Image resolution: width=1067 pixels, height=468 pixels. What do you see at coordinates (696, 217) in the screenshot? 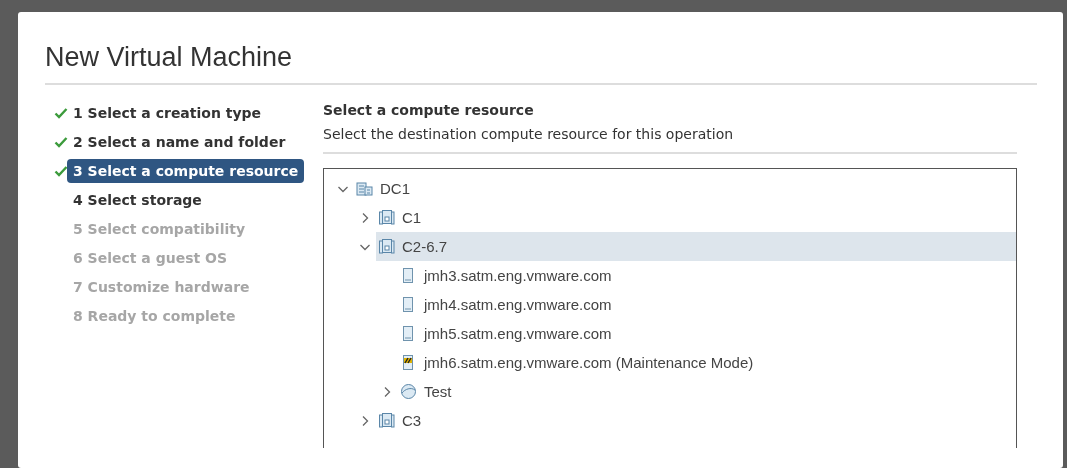
I see `tree-item: C1` at bounding box center [696, 217].